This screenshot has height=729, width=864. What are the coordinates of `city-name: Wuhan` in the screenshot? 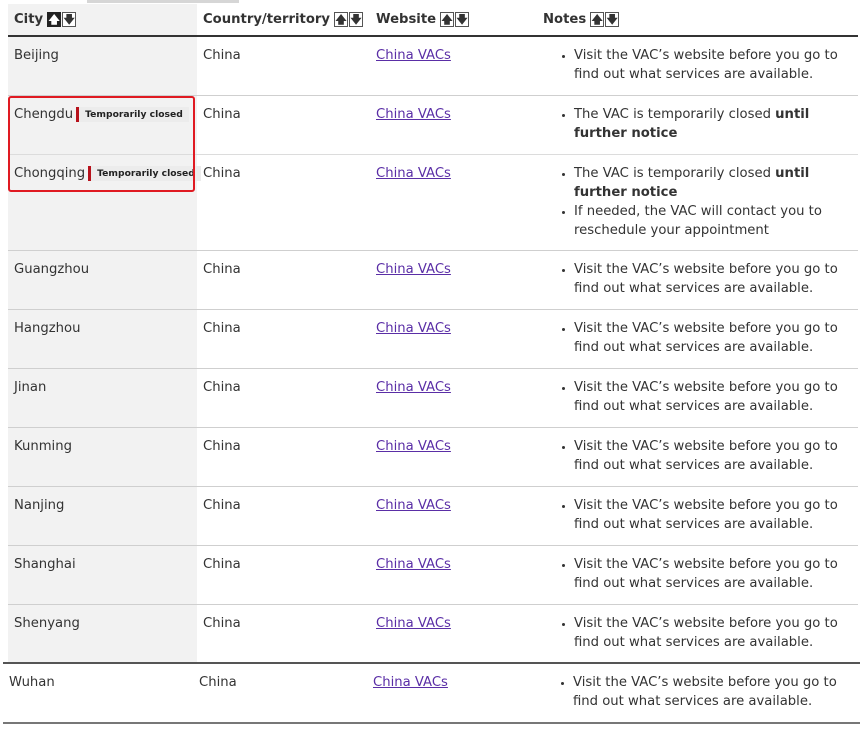 It's located at (32, 682).